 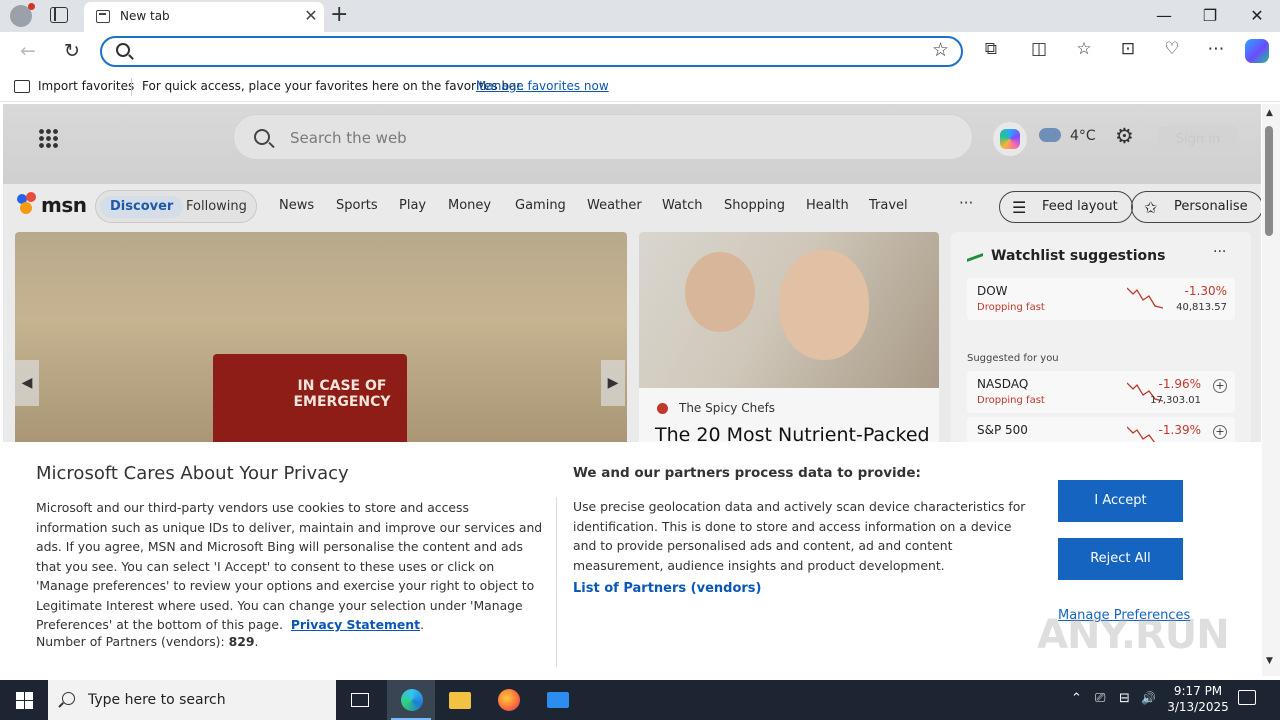 I want to click on meet-now-icon: ⎚, so click(x=1100, y=698).